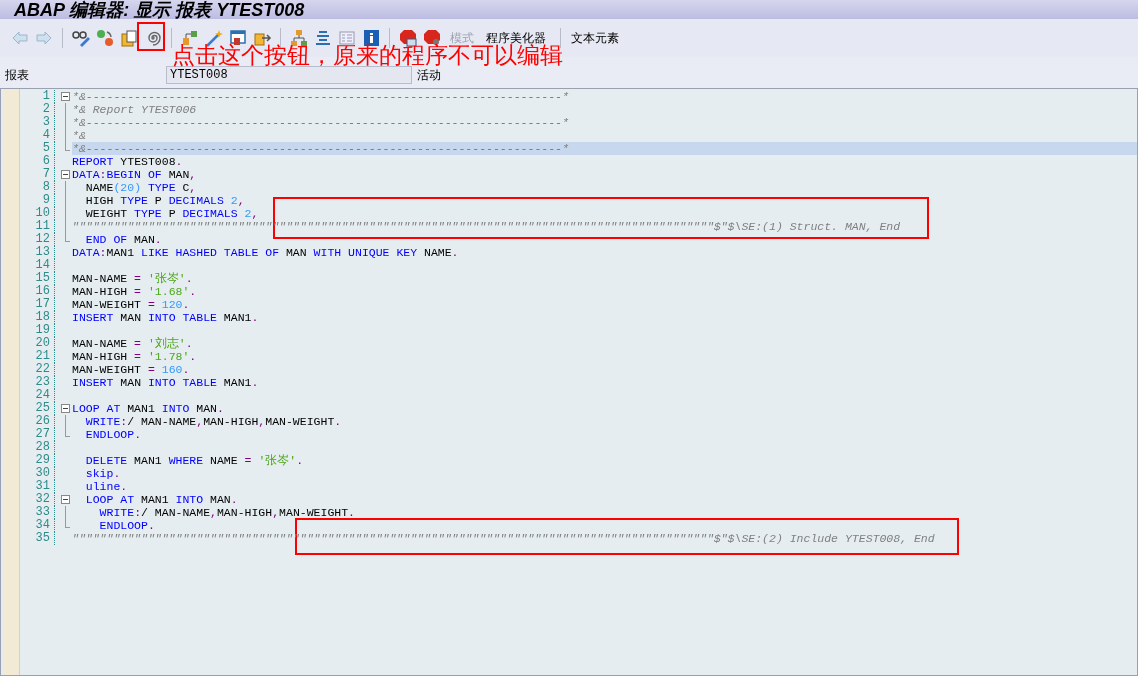  Describe the element at coordinates (42, 512) in the screenshot. I see `line-number: 33` at that location.